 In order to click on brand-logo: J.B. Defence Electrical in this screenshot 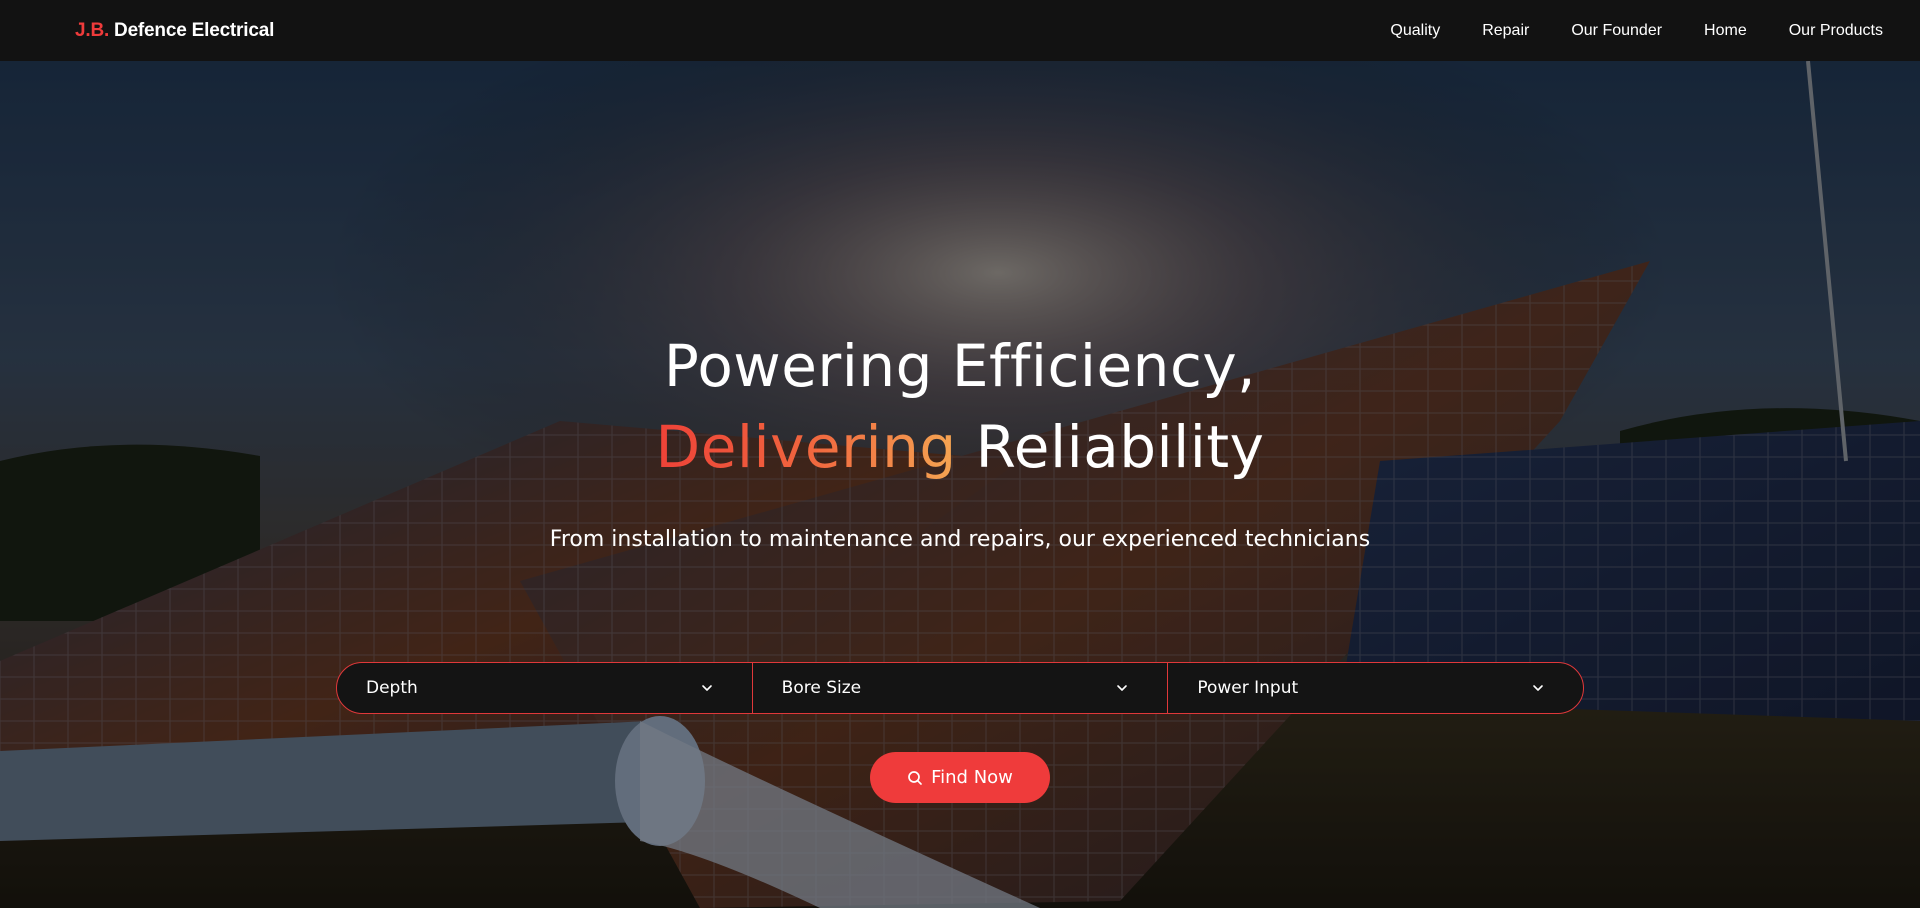, I will do `click(174, 31)`.